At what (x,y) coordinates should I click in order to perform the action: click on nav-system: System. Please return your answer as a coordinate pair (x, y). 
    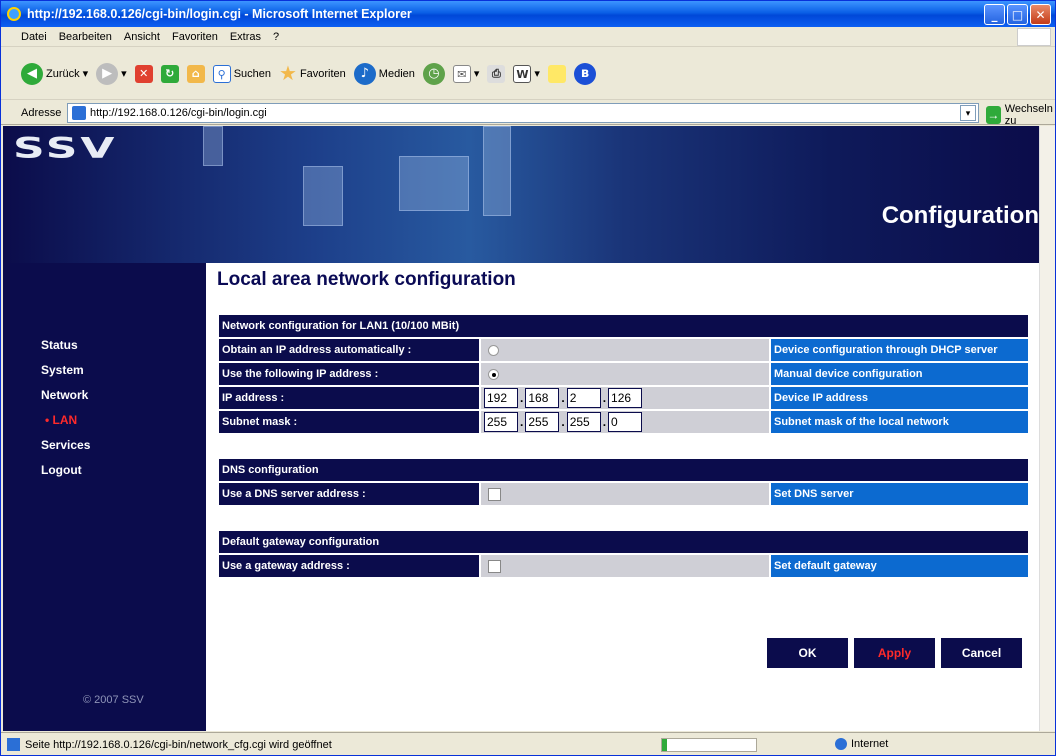
    Looking at the image, I should click on (65, 375).